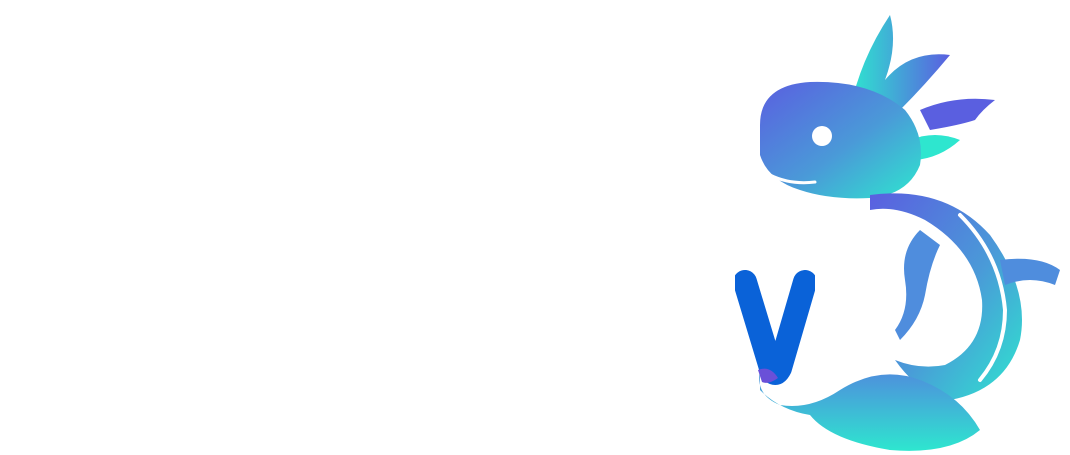  I want to click on tail-tip, so click(768, 375).